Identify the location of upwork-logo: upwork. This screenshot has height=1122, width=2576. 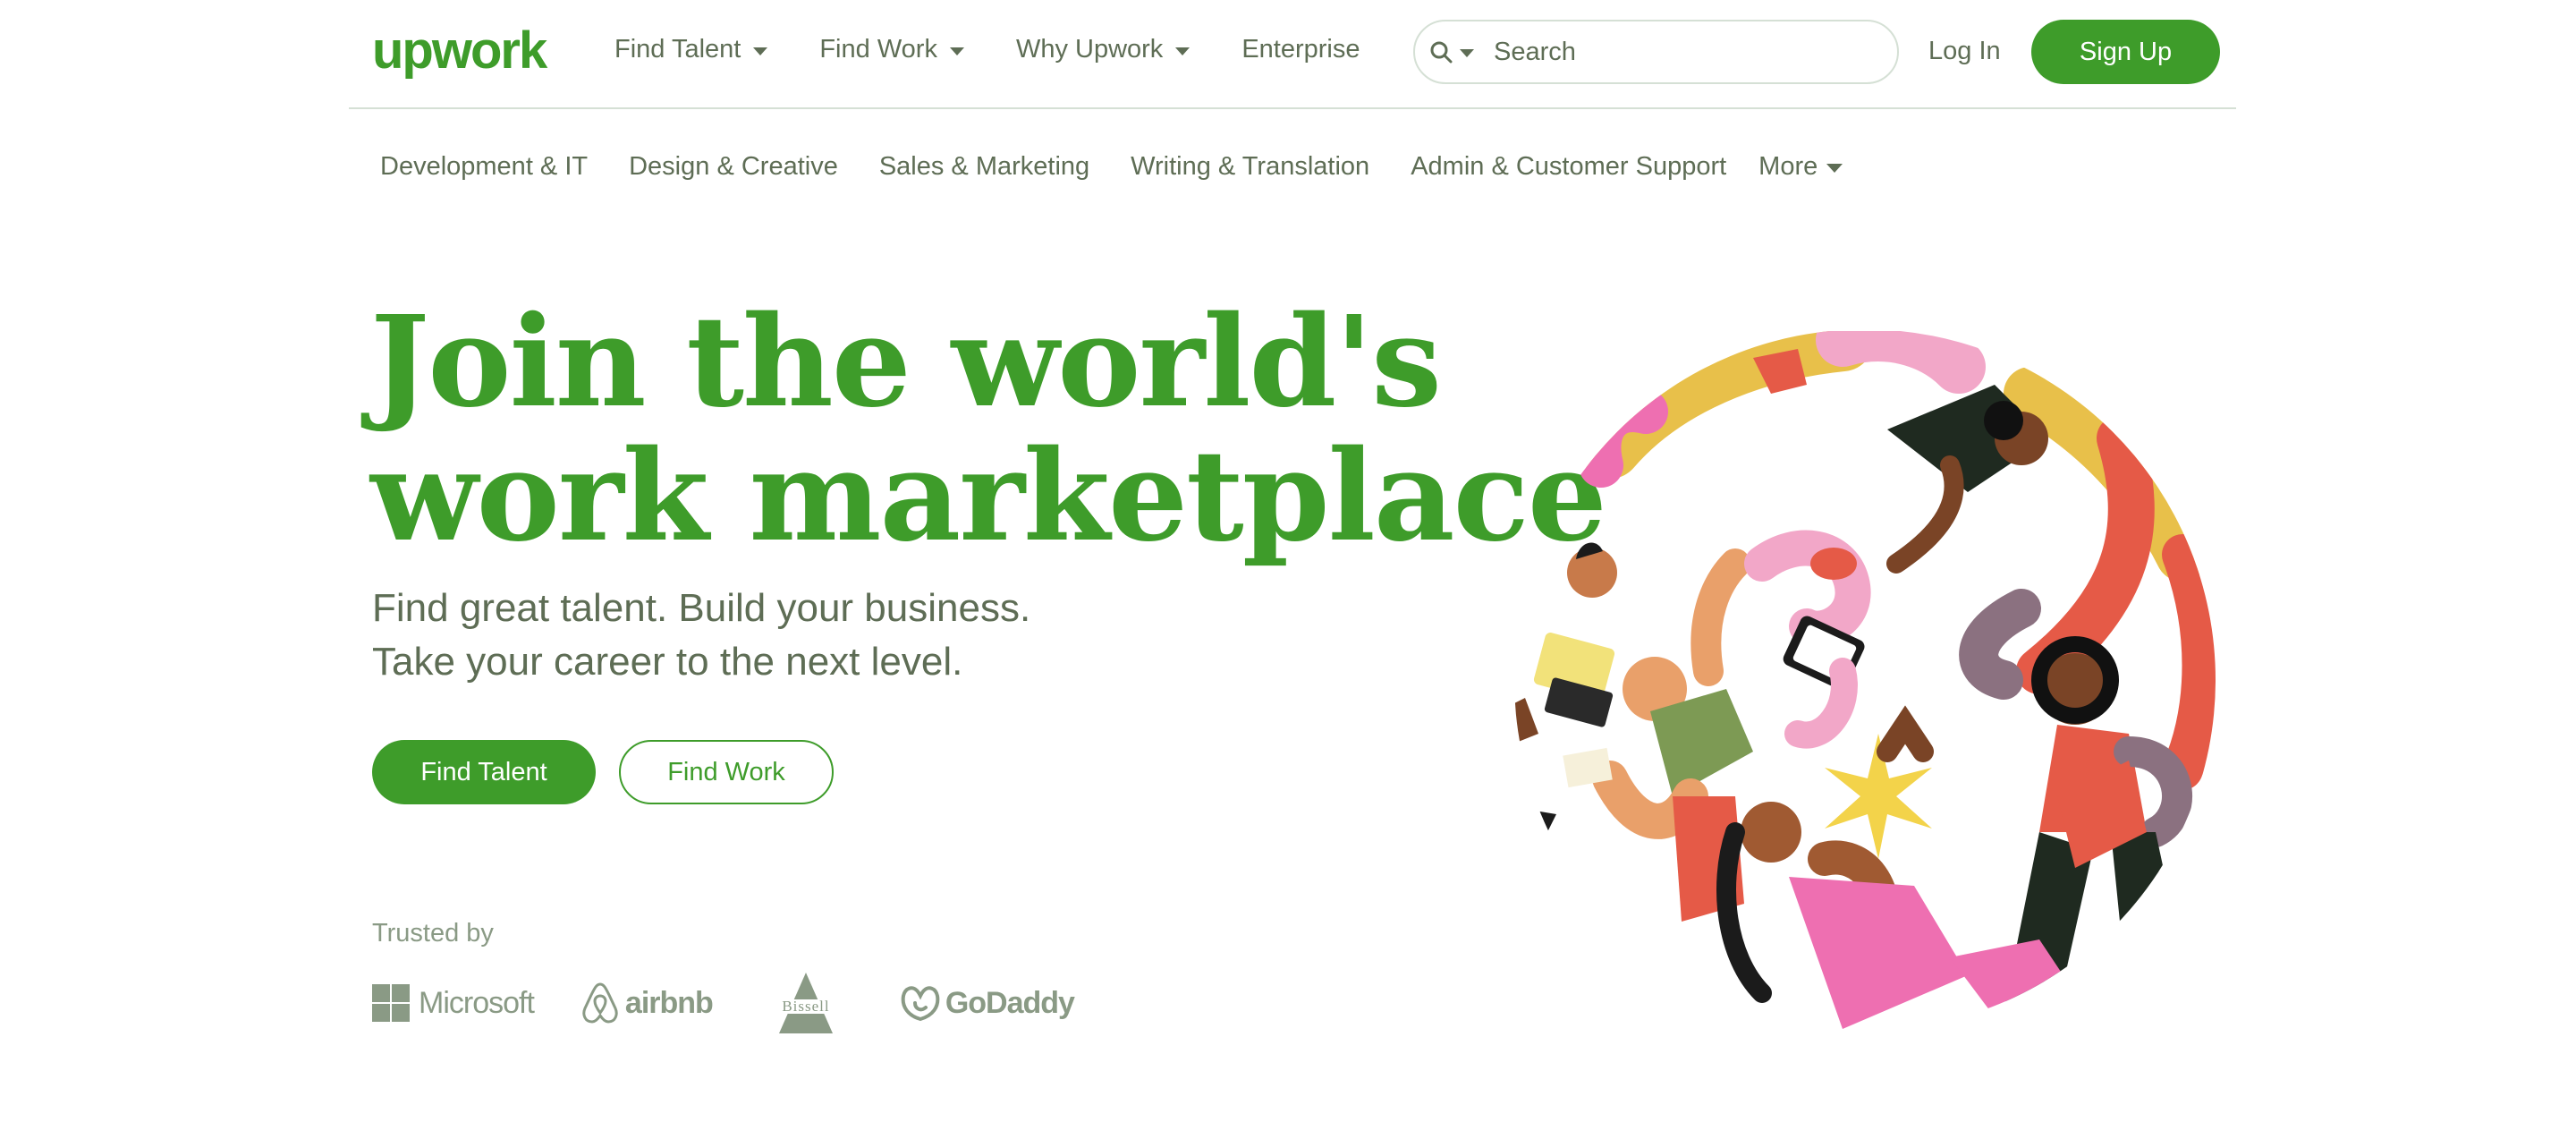
(461, 52).